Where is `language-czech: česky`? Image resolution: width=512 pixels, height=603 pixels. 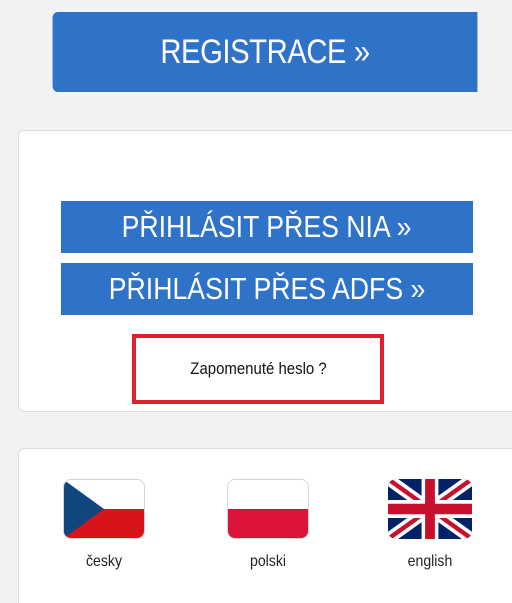
language-czech: česky is located at coordinates (104, 525).